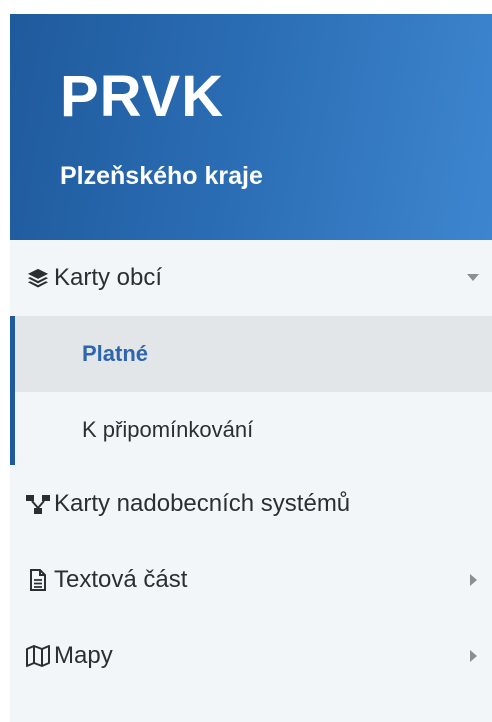  Describe the element at coordinates (121, 579) in the screenshot. I see `sidebar-item-label: Textová část` at that location.